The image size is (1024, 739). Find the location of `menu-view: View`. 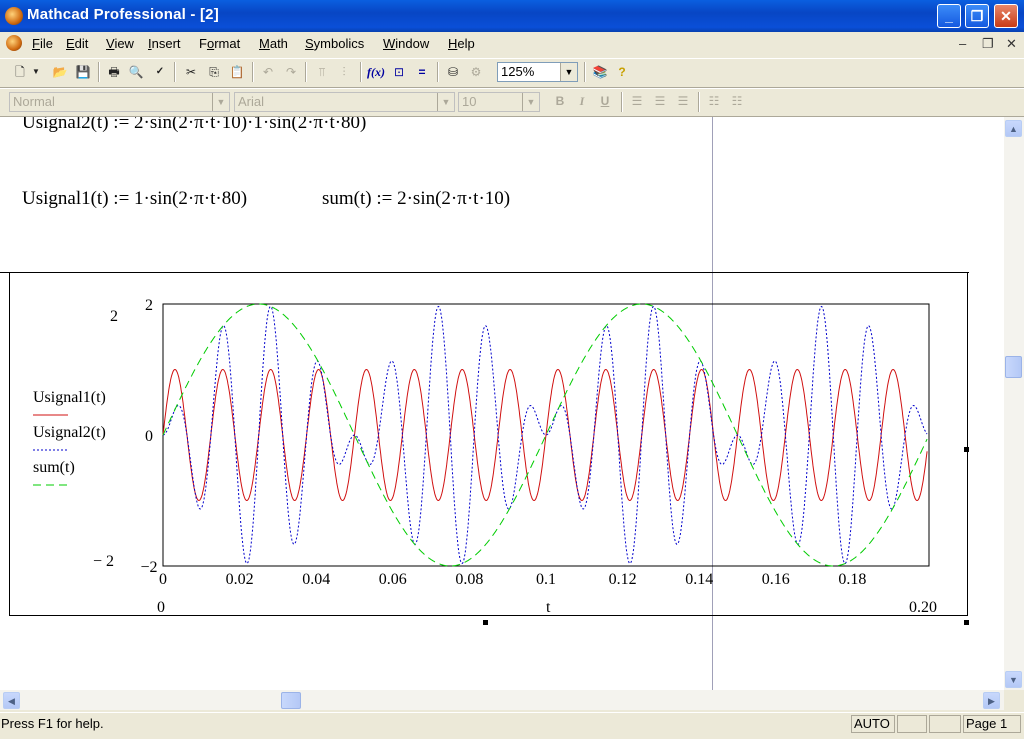

menu-view: View is located at coordinates (120, 43).